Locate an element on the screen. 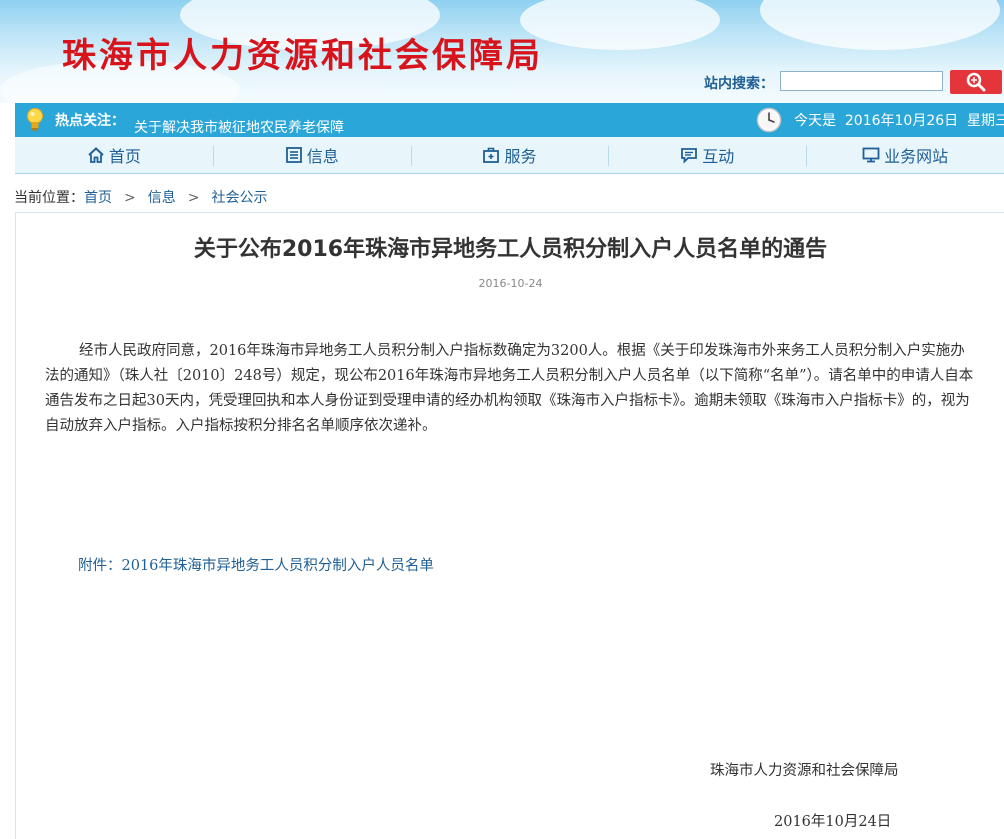 Image resolution: width=1004 pixels, height=839 pixels. article-date: 2016-10-24 is located at coordinates (510, 283).